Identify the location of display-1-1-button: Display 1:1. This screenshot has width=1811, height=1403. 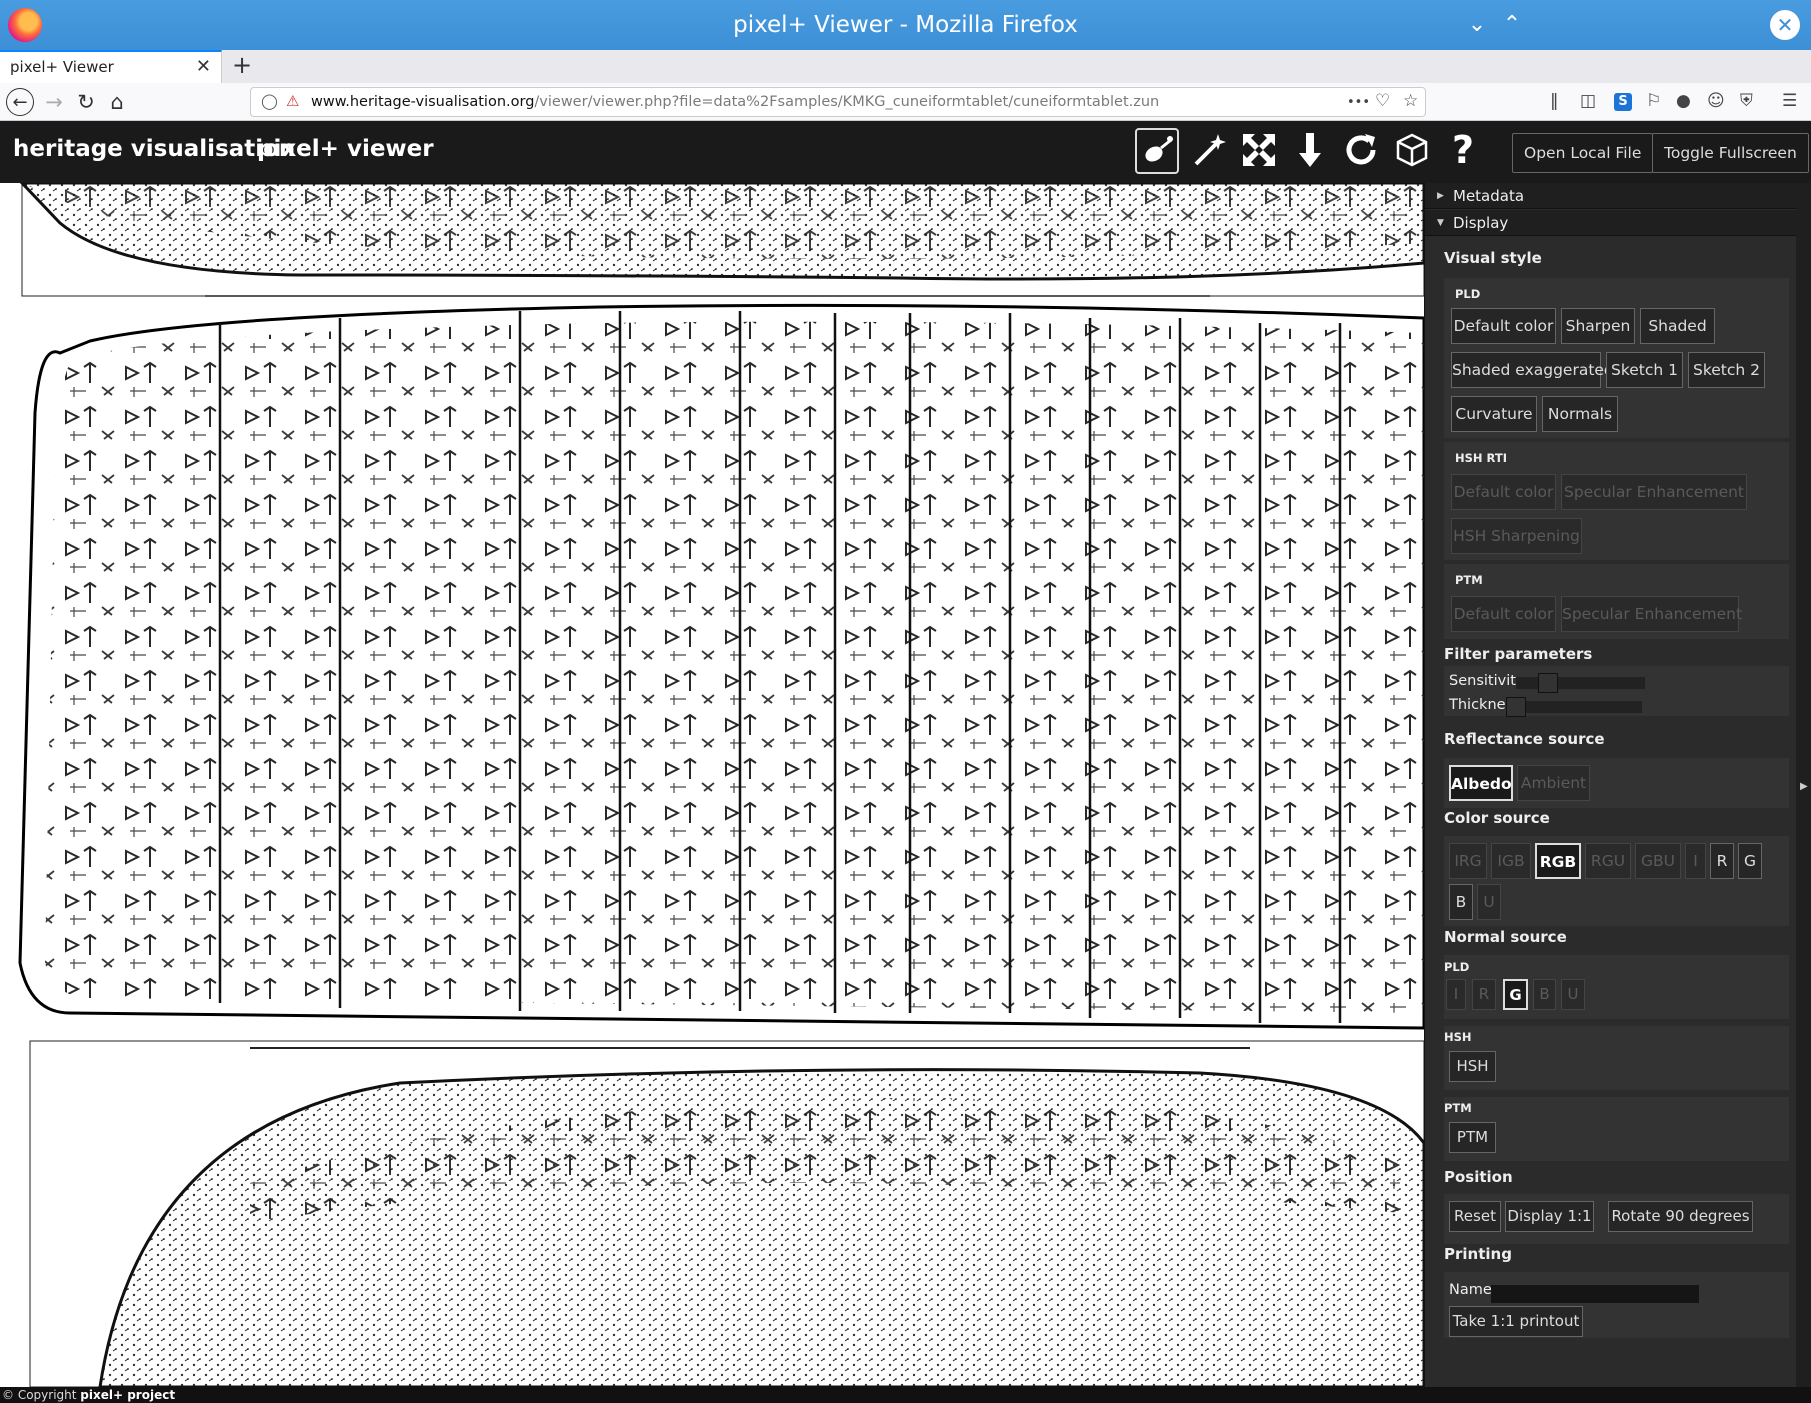
(1549, 1216).